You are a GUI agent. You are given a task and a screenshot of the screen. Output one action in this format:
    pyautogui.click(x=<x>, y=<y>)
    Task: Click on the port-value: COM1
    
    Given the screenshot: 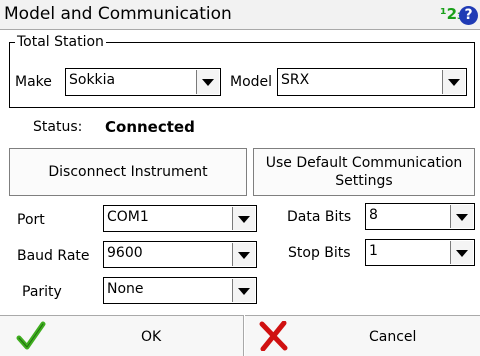 What is the action you would take?
    pyautogui.click(x=128, y=217)
    